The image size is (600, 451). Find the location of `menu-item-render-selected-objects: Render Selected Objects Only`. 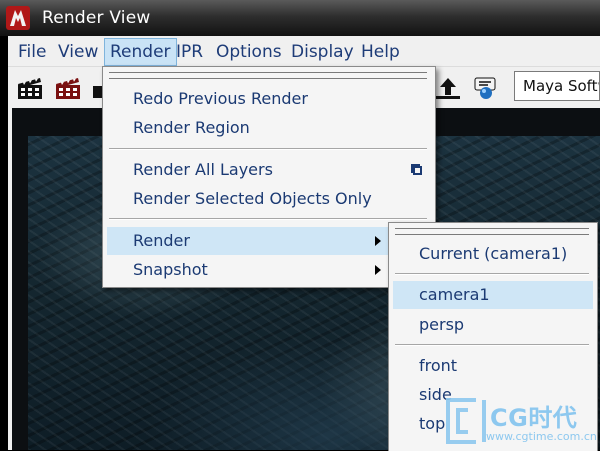

menu-item-render-selected-objects: Render Selected Objects Only is located at coordinates (252, 199).